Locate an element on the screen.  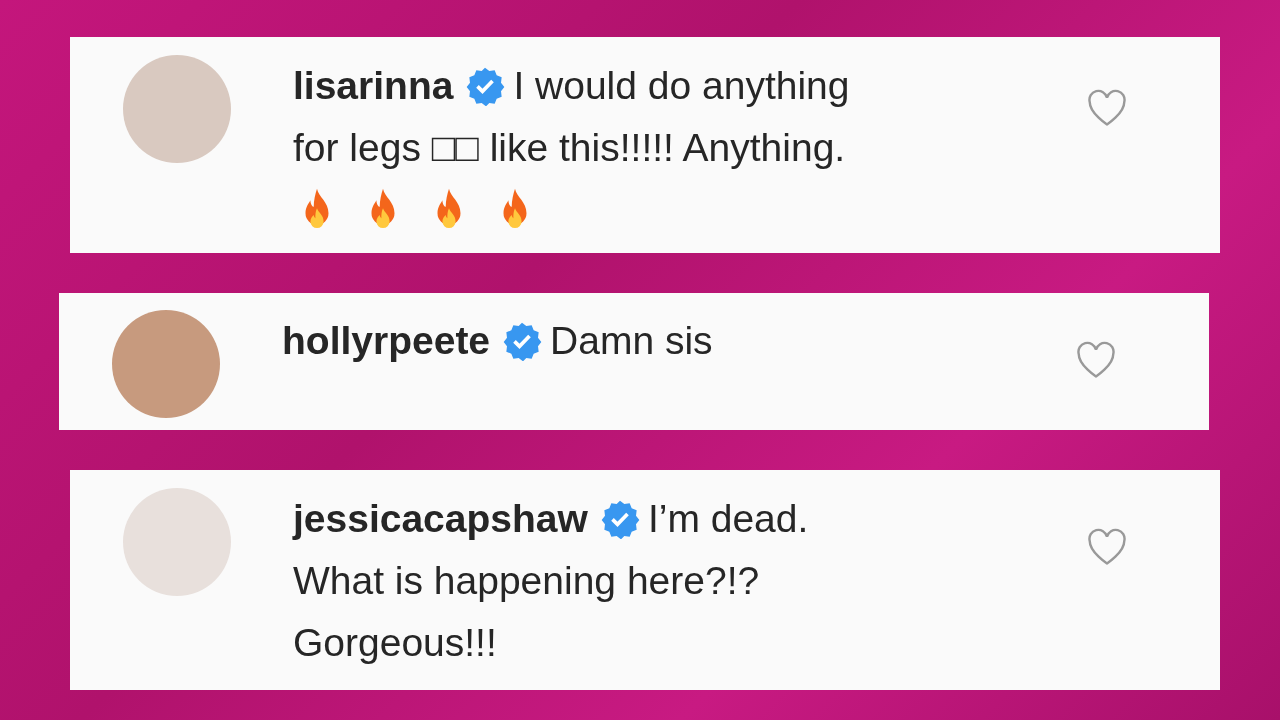
username: lisarinna is located at coordinates (373, 85).